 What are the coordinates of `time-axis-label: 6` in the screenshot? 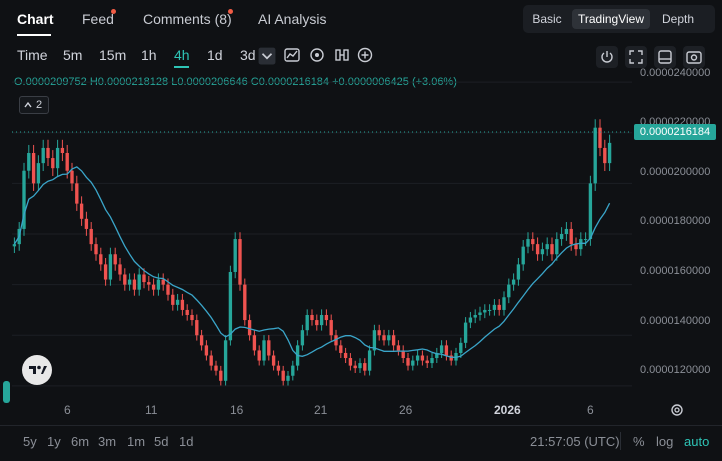 It's located at (67, 410).